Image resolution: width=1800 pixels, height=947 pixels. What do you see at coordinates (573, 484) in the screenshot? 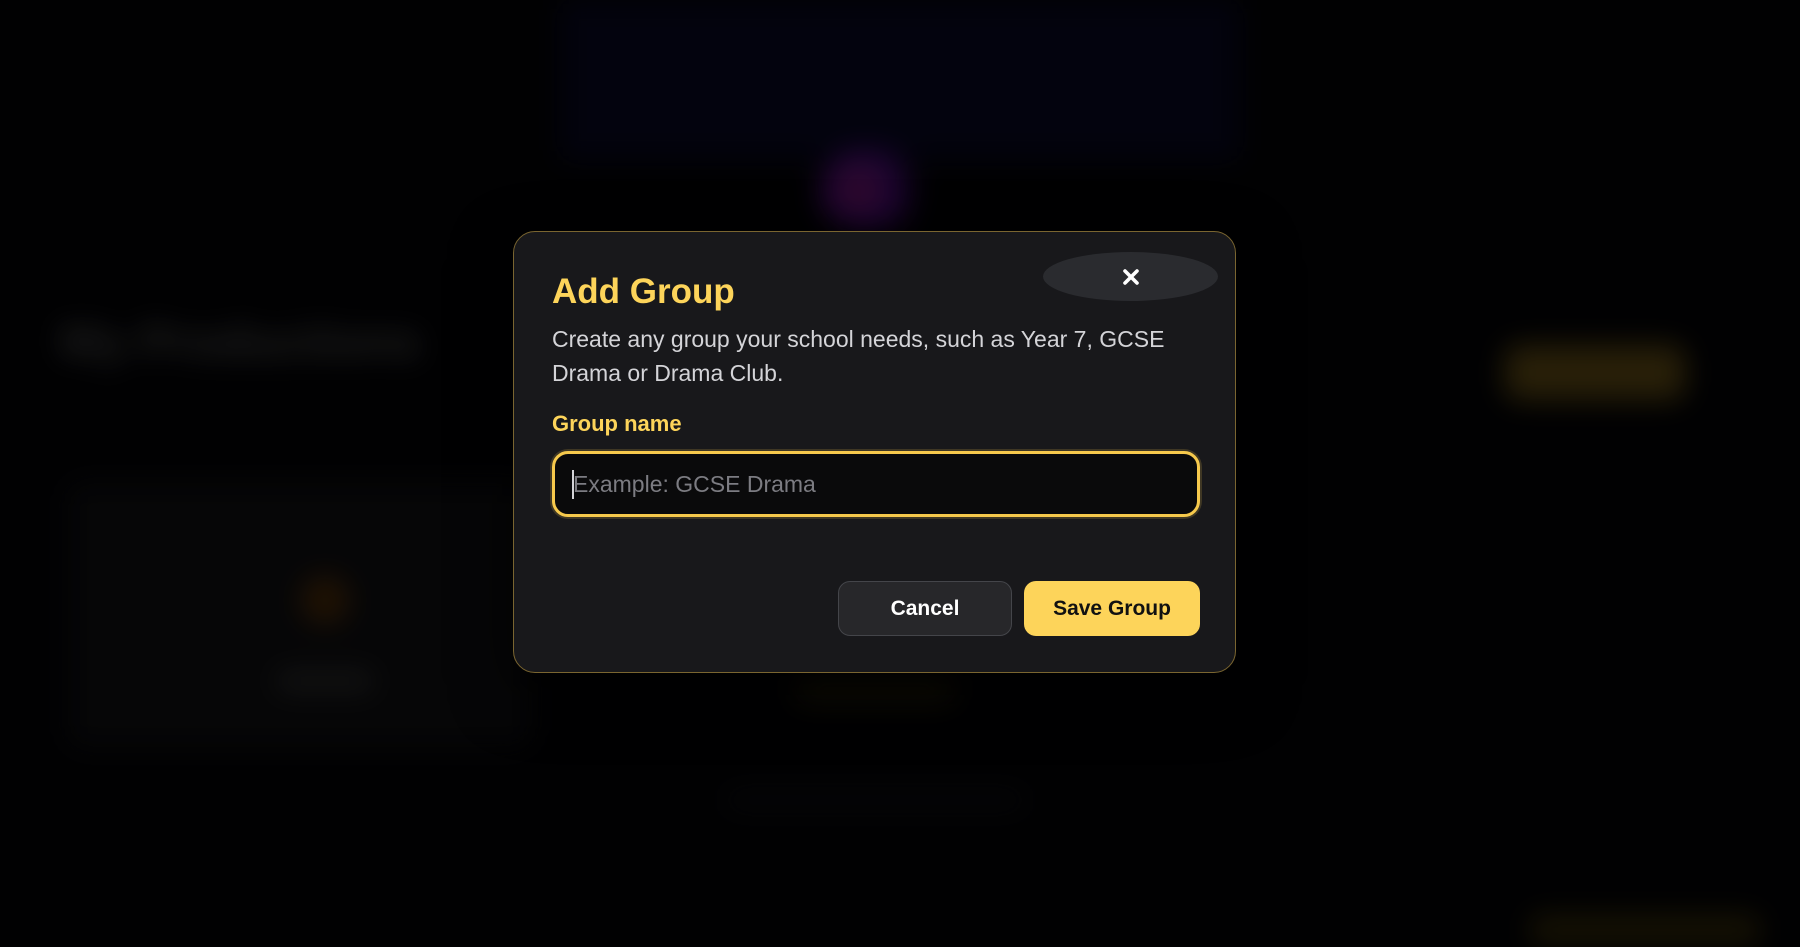
I see `text-caret` at bounding box center [573, 484].